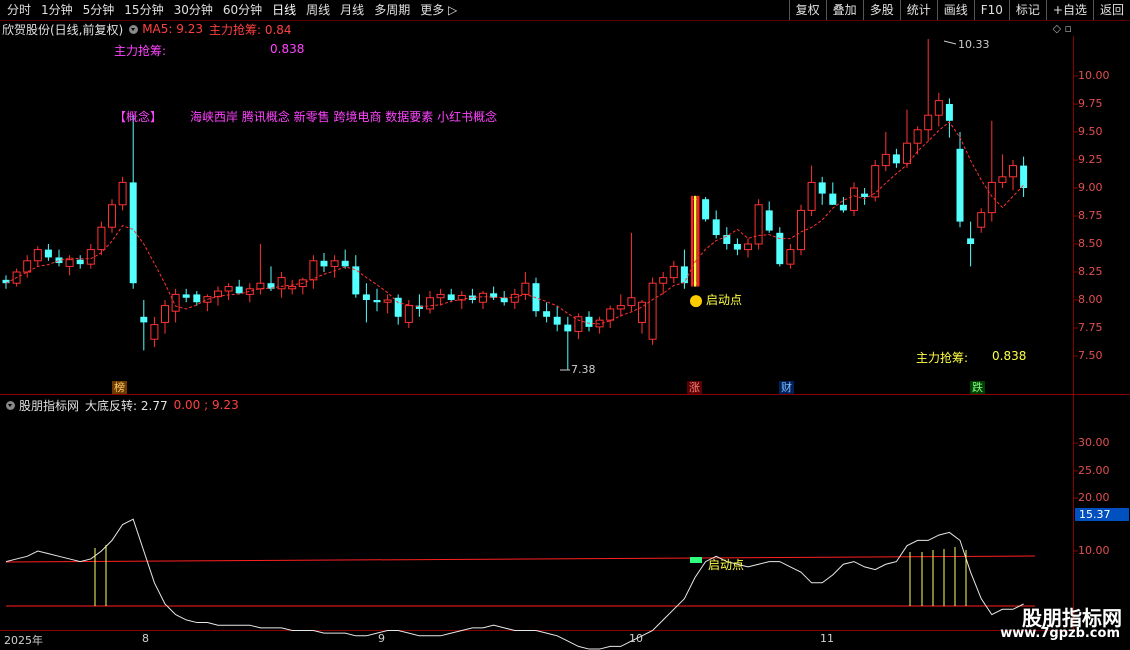  Describe the element at coordinates (942, 358) in the screenshot. I see `zl-title-text-2: 主力抢筹:` at that location.